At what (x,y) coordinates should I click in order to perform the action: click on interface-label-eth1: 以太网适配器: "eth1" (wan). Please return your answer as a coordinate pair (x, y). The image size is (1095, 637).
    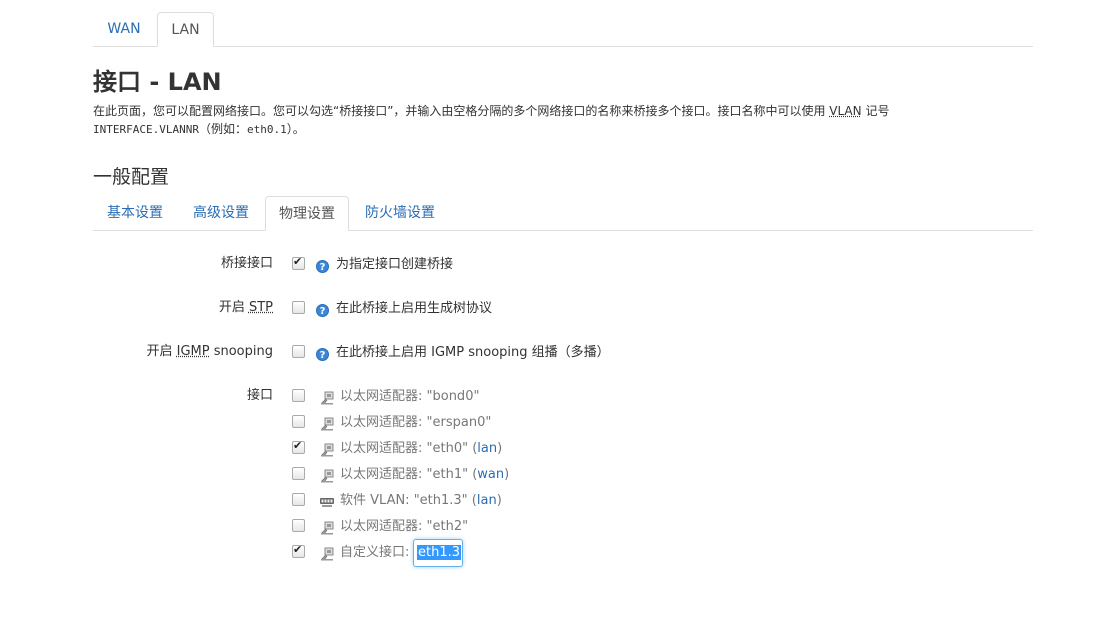
    Looking at the image, I should click on (425, 474).